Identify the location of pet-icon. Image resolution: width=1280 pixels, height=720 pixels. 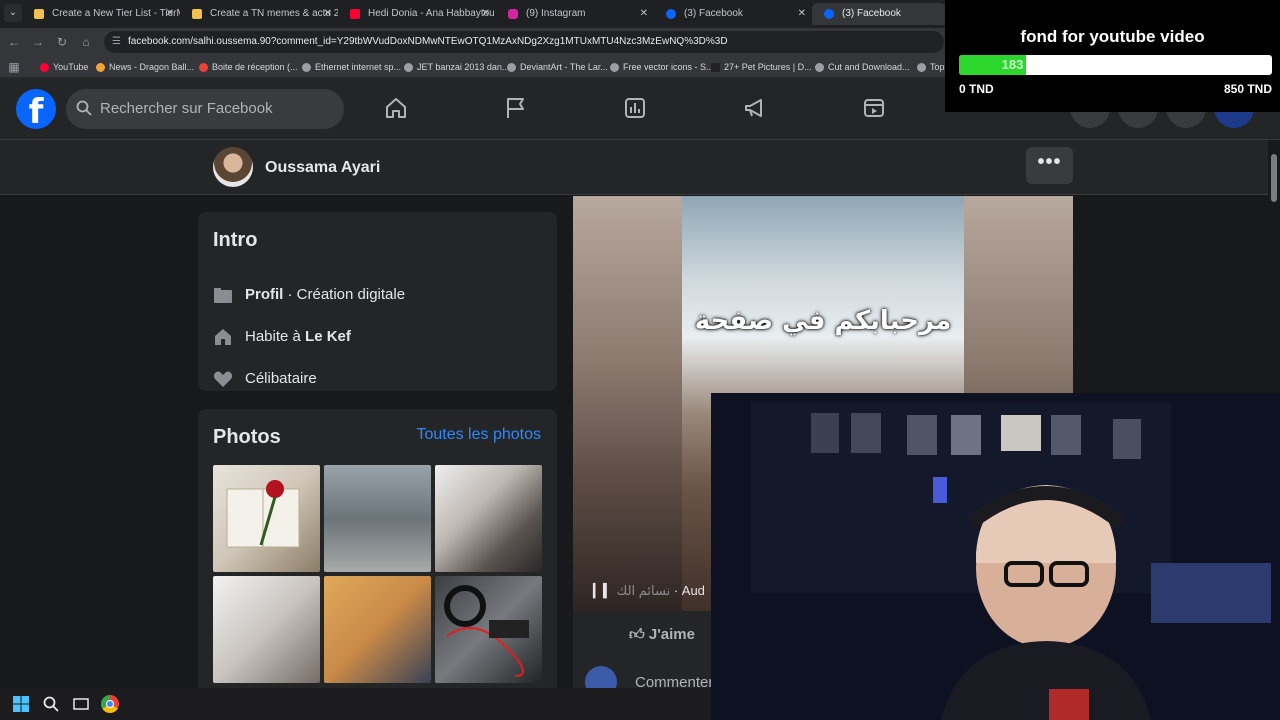
(715, 67).